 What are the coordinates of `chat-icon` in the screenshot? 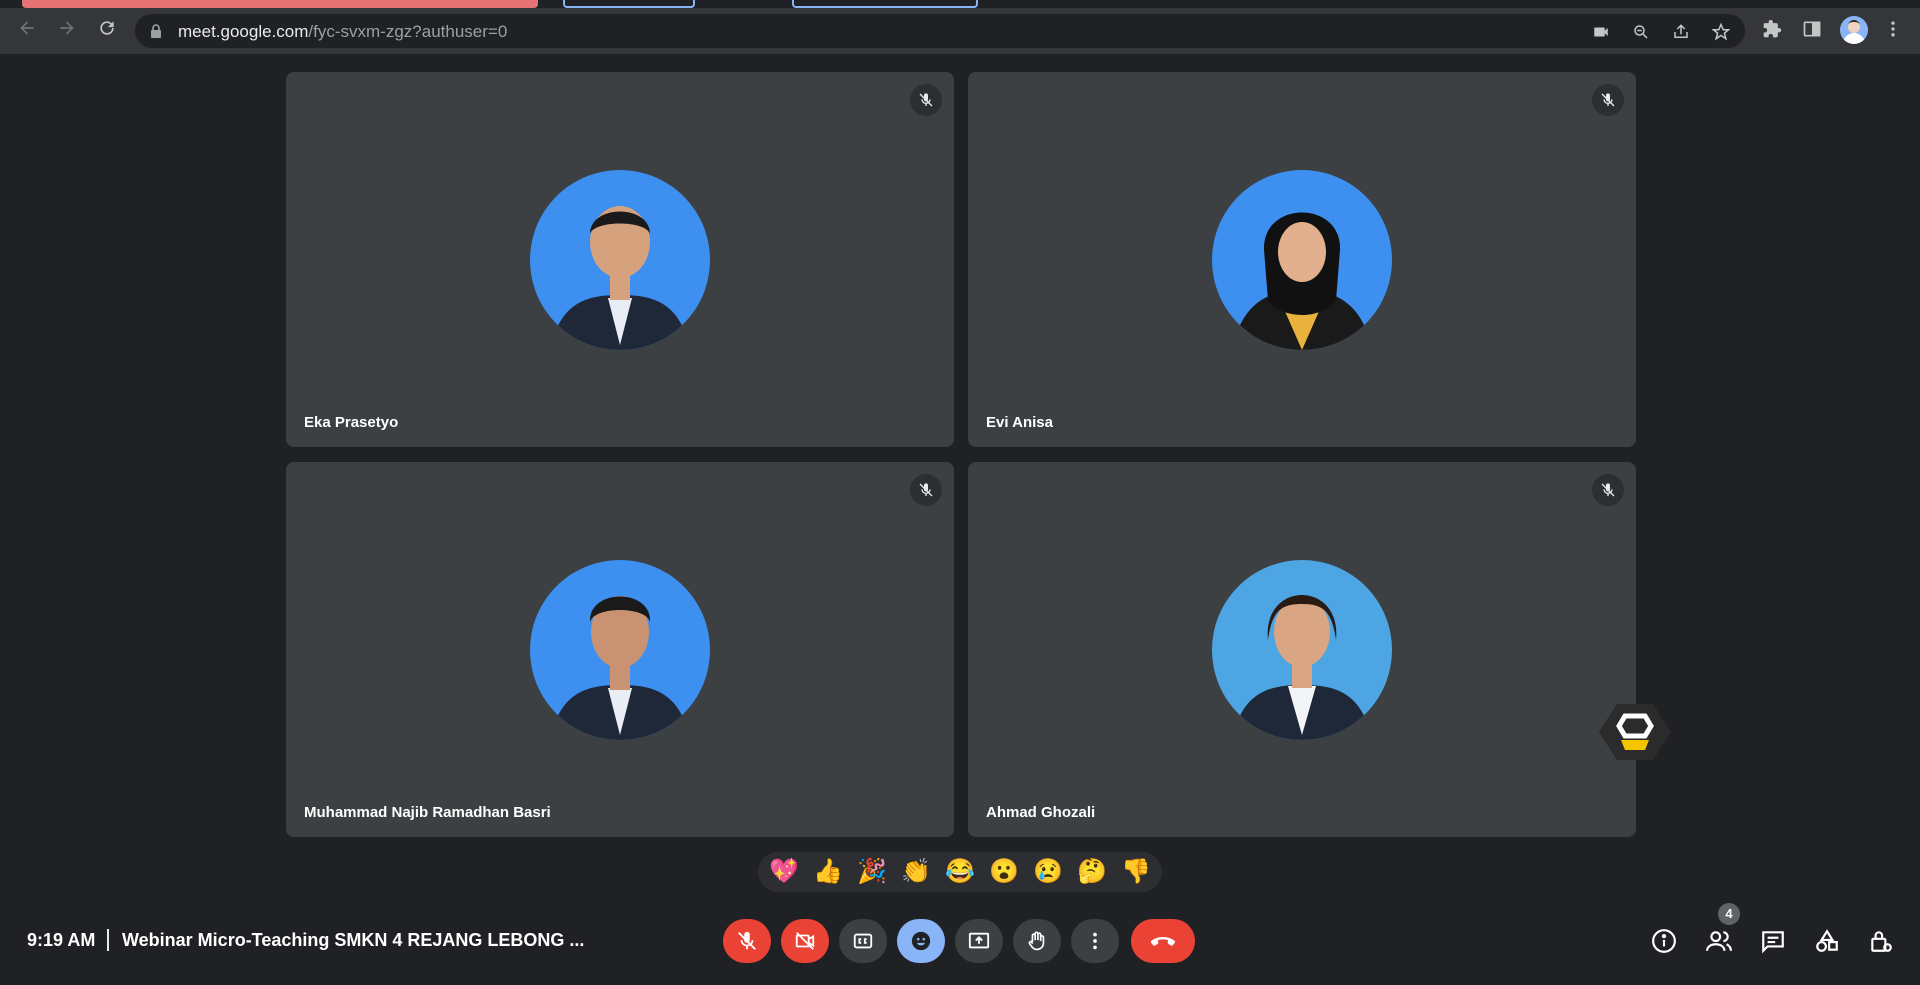 It's located at (1773, 941).